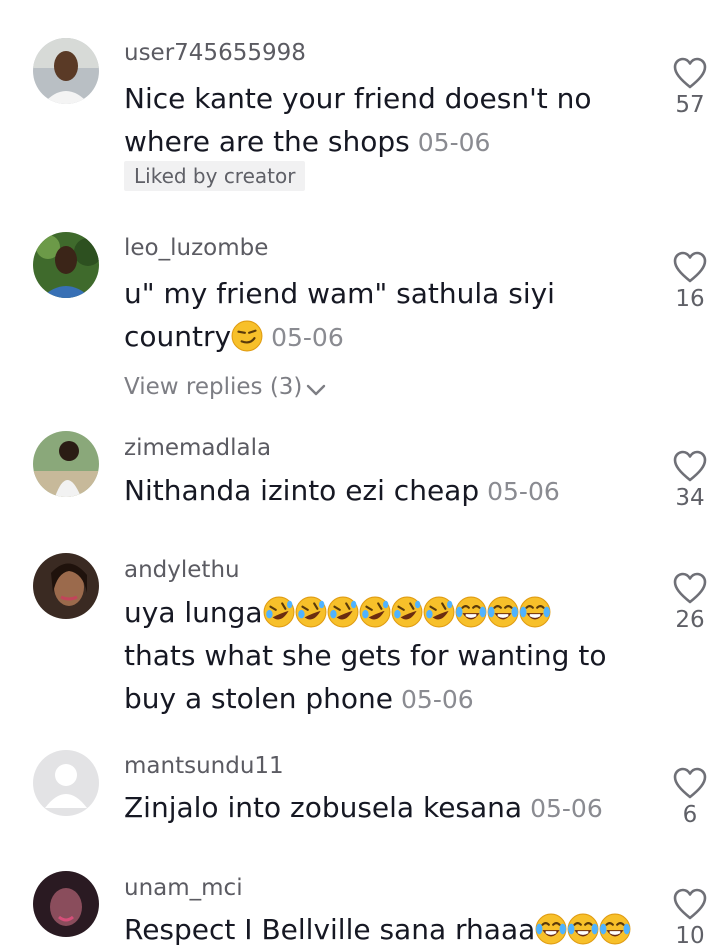 The height and width of the screenshot is (951, 720). I want to click on like-count: 16, so click(690, 299).